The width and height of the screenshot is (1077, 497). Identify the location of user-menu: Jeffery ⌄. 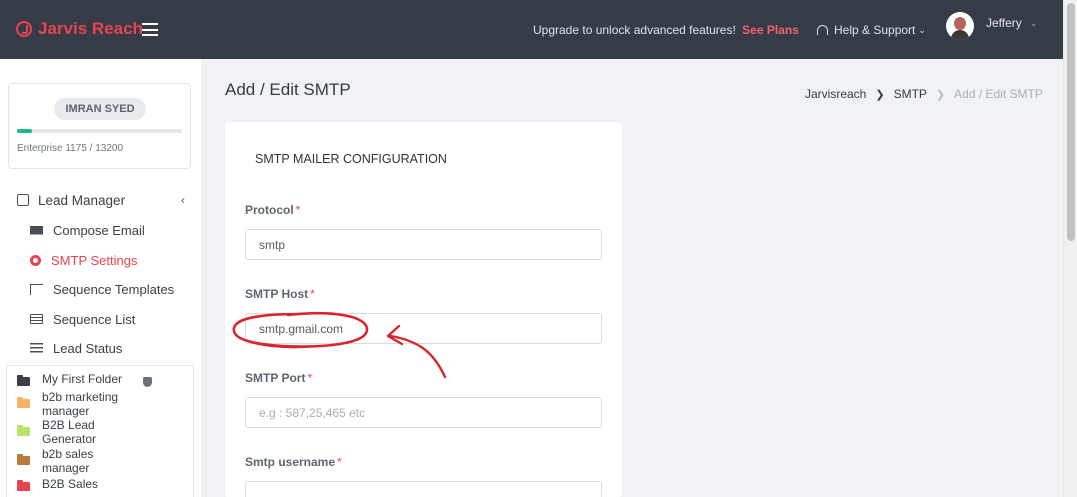
(991, 26).